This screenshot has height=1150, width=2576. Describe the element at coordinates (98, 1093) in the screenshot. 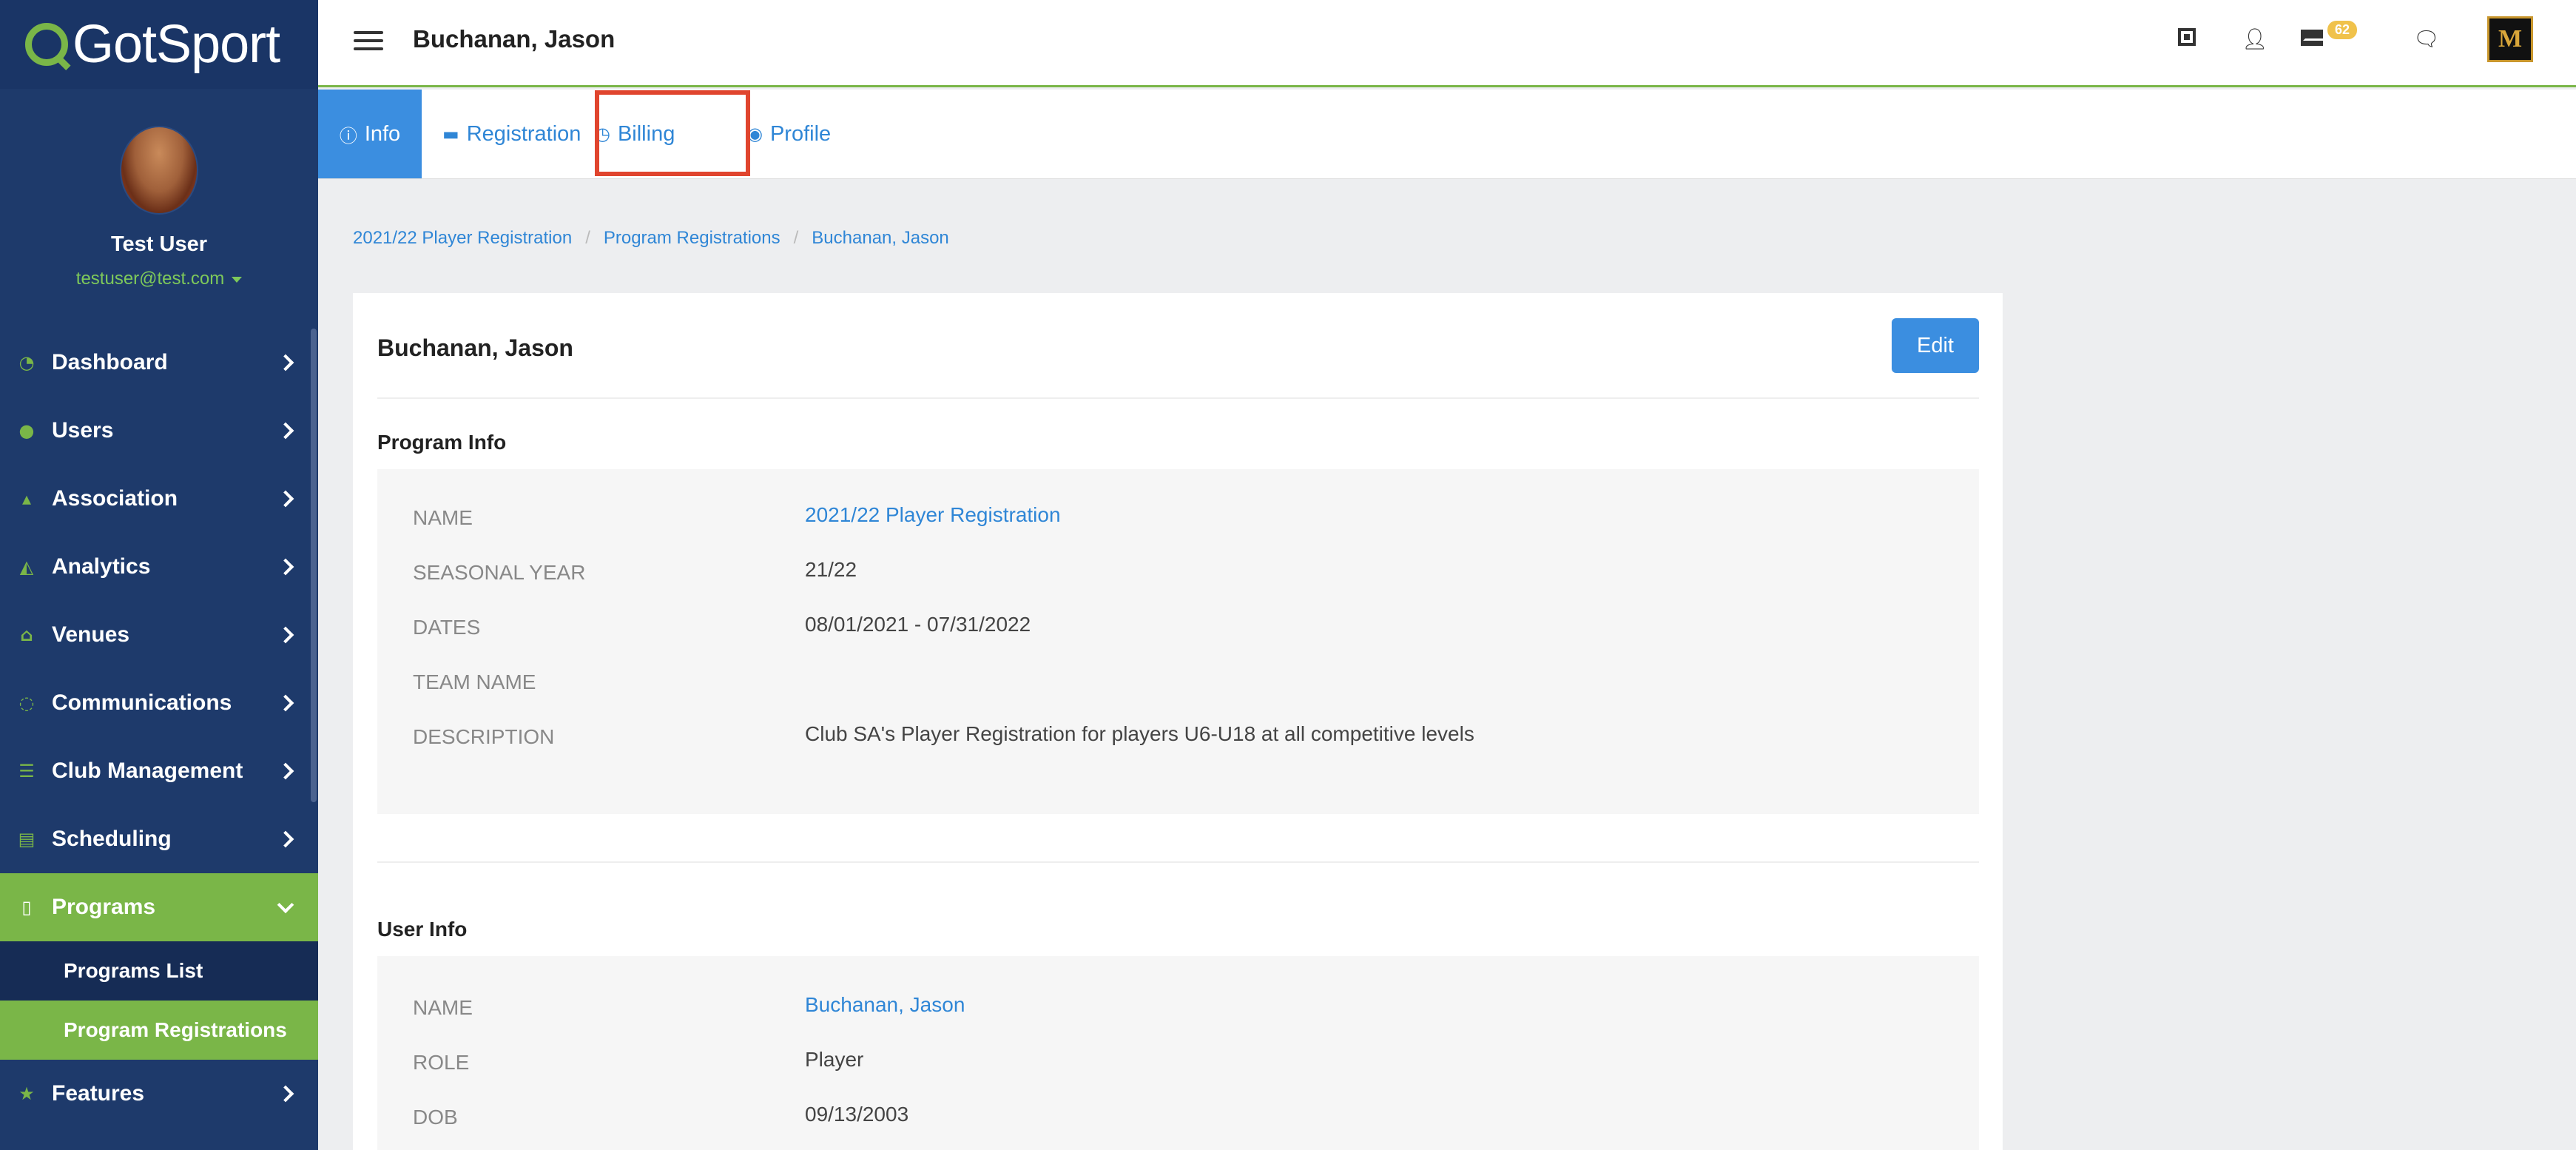

I see `sidebar-item-label: Features` at that location.